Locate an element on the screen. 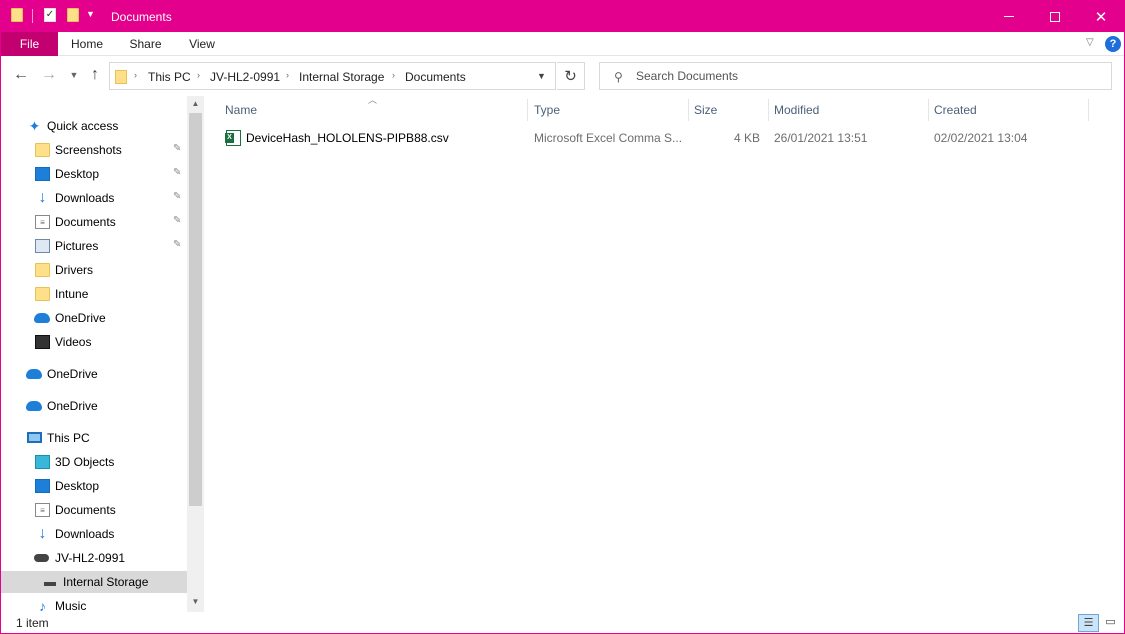 This screenshot has width=1125, height=634. large-icons-view-icon: ▭ is located at coordinates (1110, 623).